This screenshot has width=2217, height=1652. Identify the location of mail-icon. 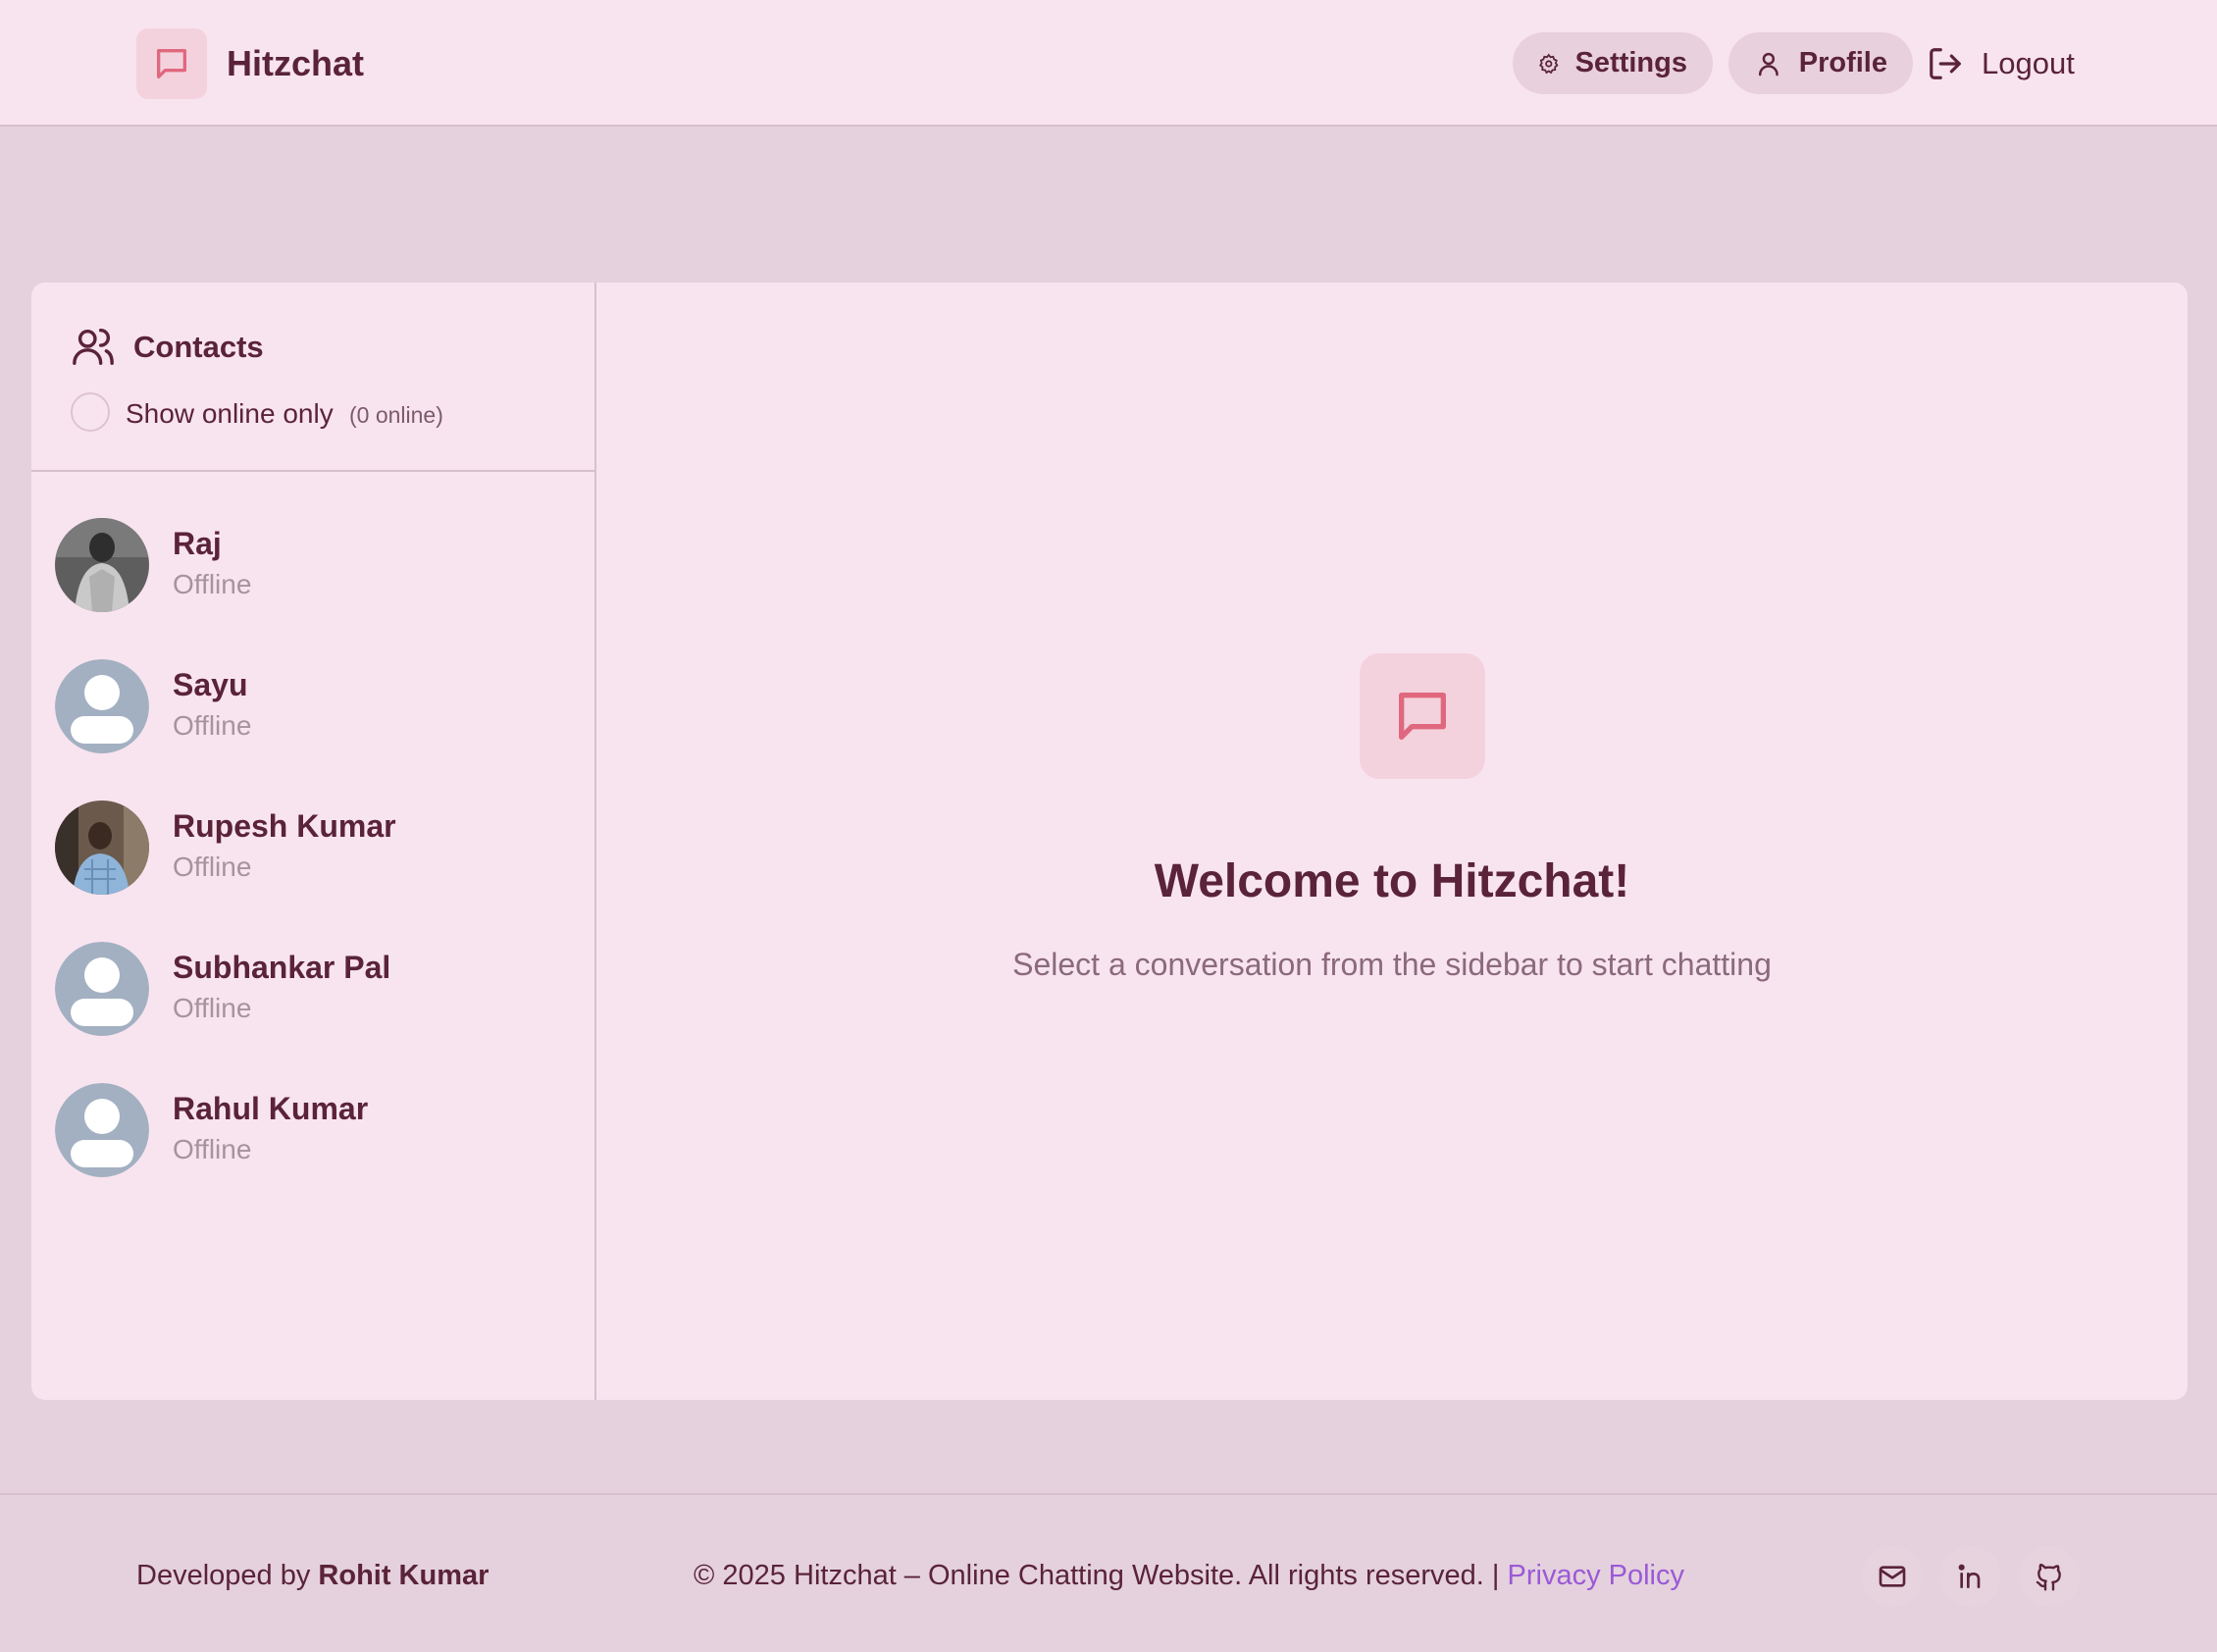
(1892, 1576).